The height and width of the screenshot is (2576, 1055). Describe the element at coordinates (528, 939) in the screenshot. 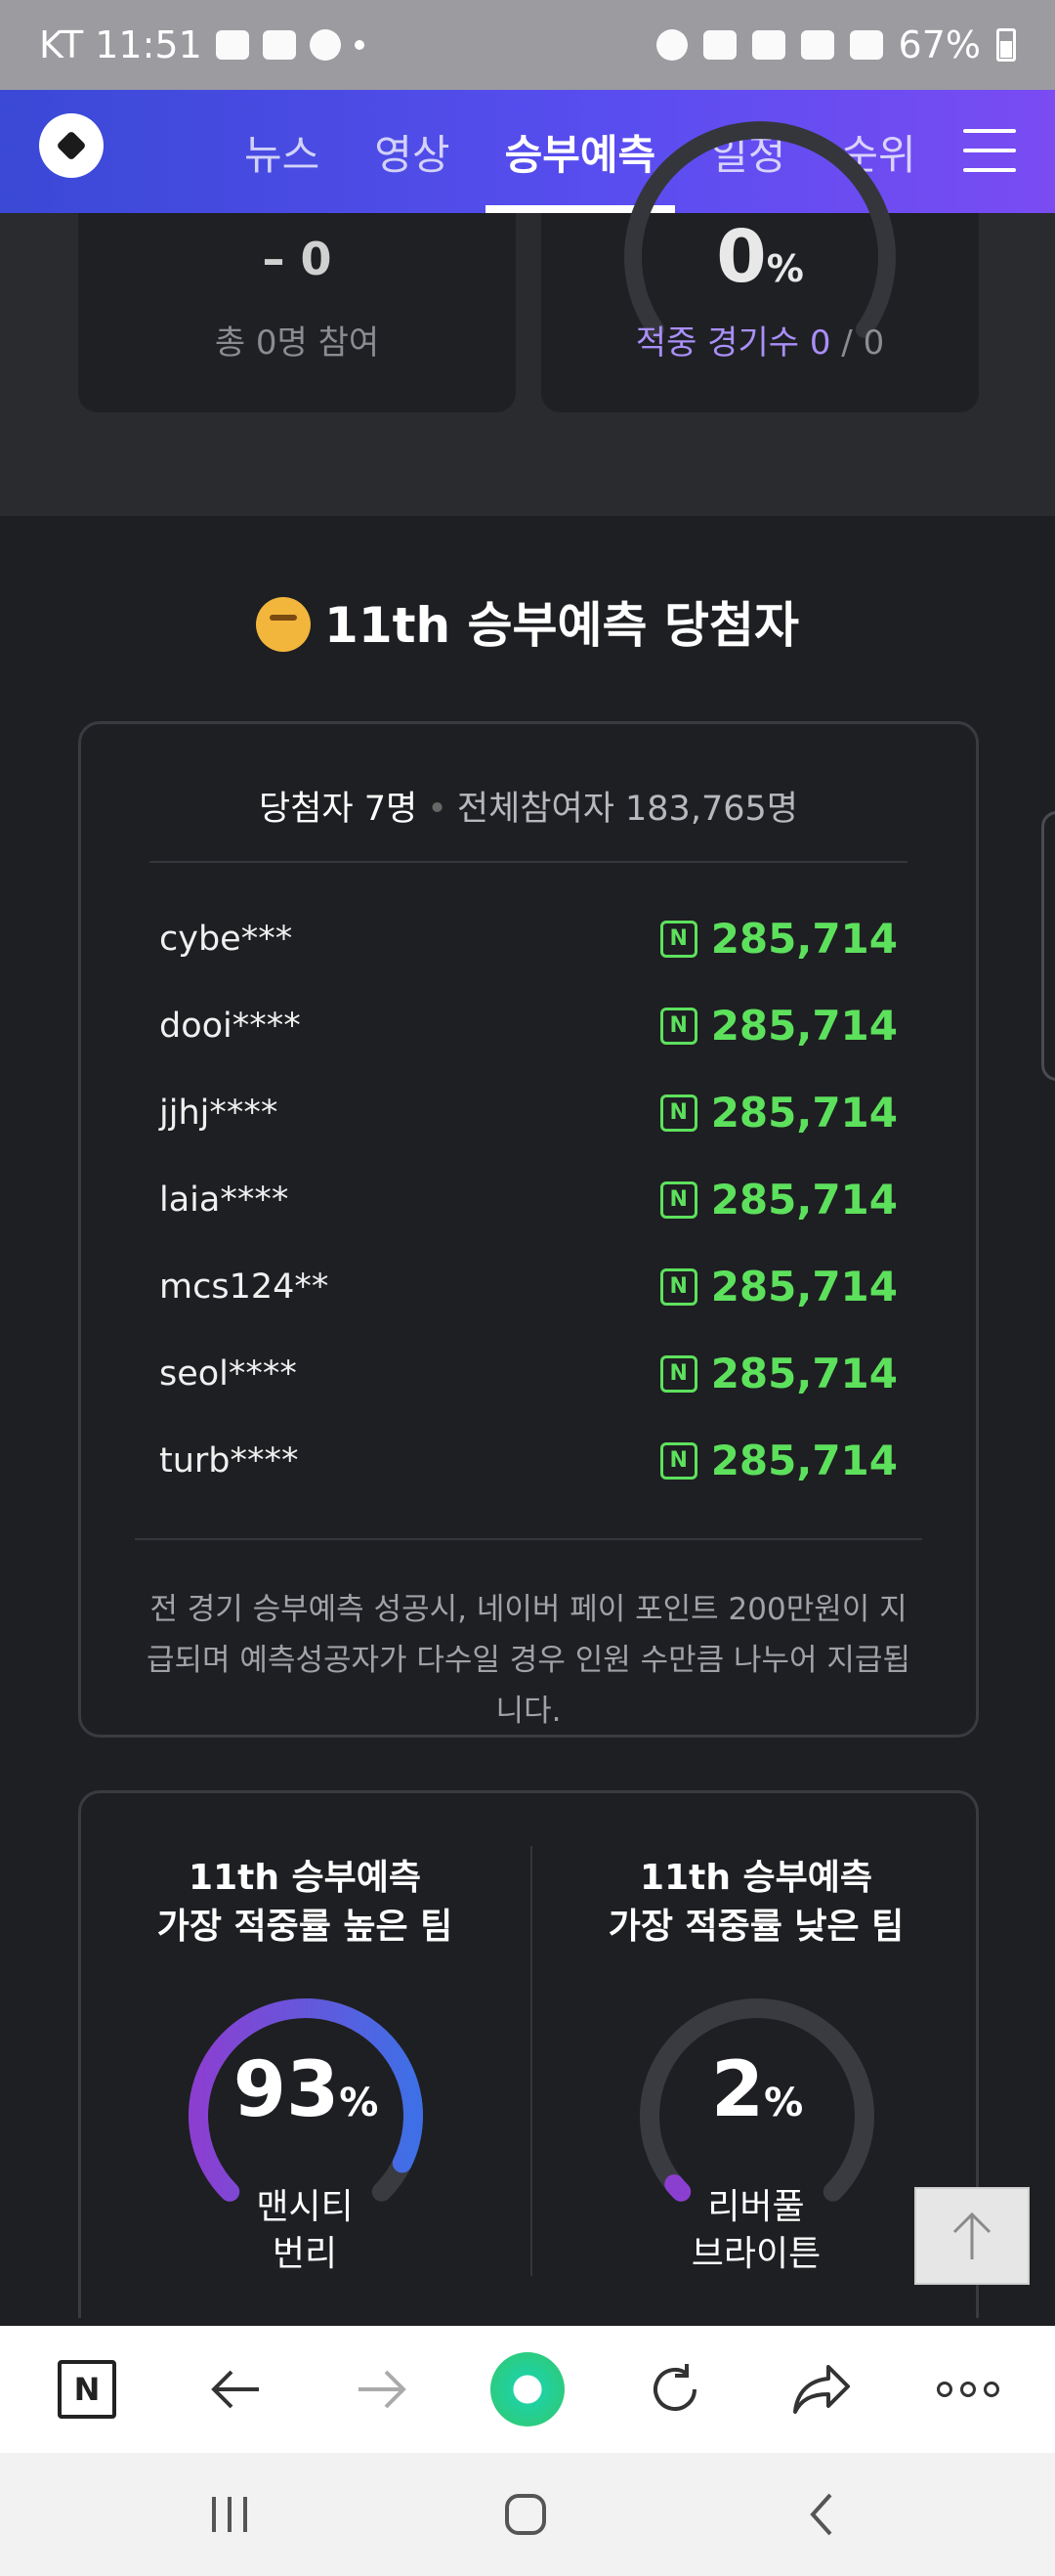

I see `winner-row: cybe*** N 285,714` at that location.